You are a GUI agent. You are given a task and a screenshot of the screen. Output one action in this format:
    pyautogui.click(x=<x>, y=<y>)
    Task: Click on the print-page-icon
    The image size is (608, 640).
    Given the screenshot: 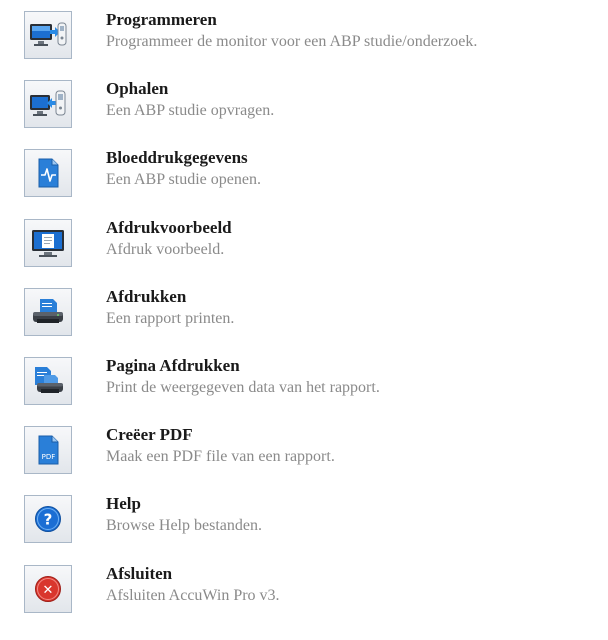 What is the action you would take?
    pyautogui.click(x=48, y=381)
    